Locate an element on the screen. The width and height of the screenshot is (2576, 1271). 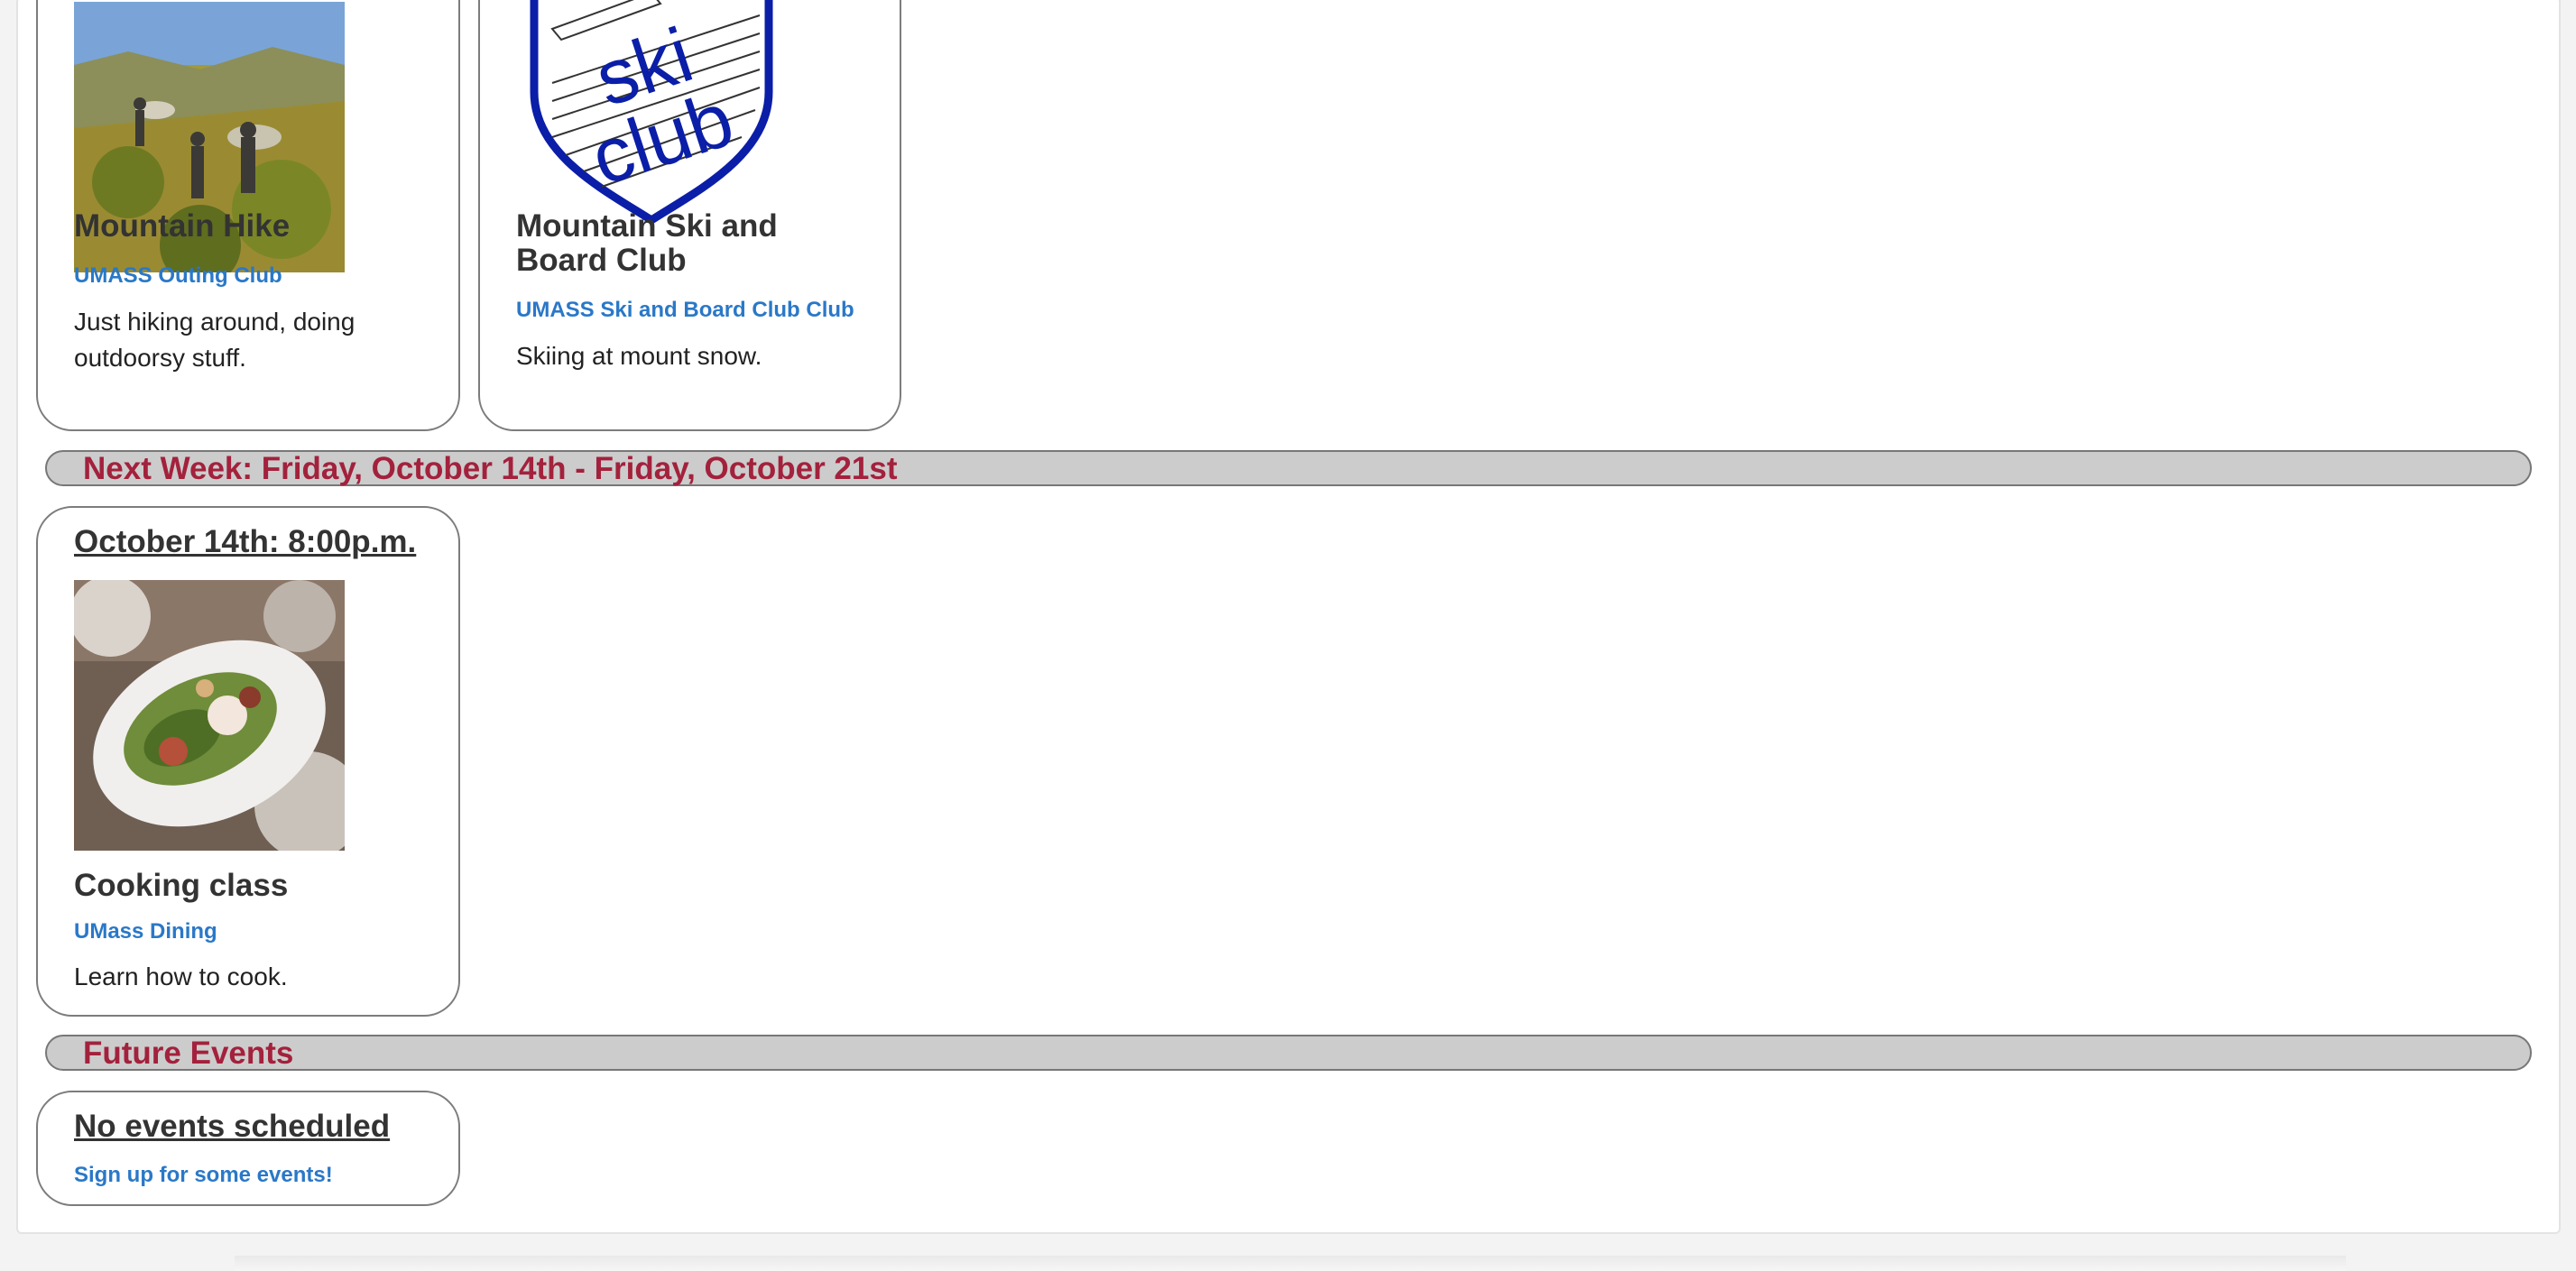
event-organizer-link: UMass Dining is located at coordinates (145, 932).